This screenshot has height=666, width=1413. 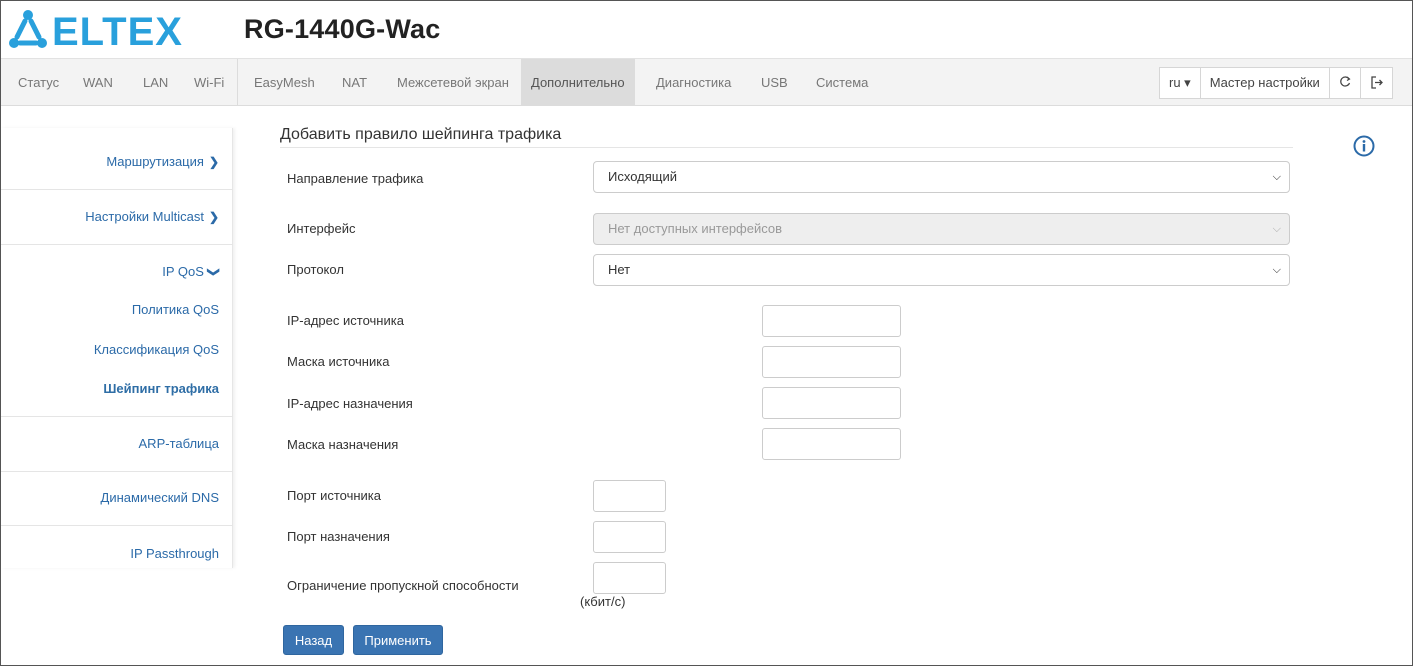 What do you see at coordinates (38, 82) in the screenshot?
I see `nav-status: Статус` at bounding box center [38, 82].